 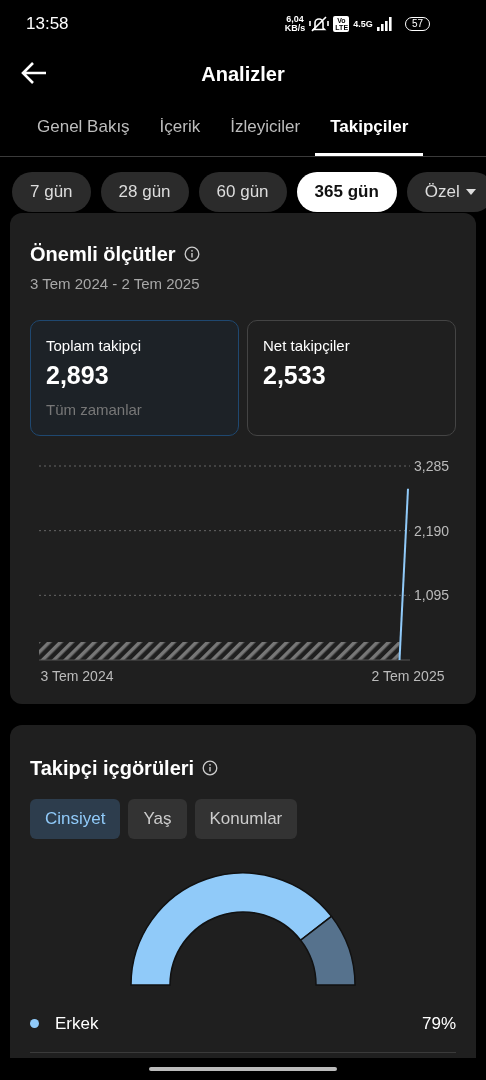 What do you see at coordinates (265, 128) in the screenshot?
I see `tab: İzleyiciler` at bounding box center [265, 128].